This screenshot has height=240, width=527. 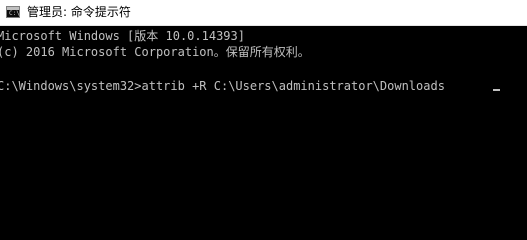 I want to click on console-line: Microsoft Windows [版本 10.0.14393], so click(x=122, y=36).